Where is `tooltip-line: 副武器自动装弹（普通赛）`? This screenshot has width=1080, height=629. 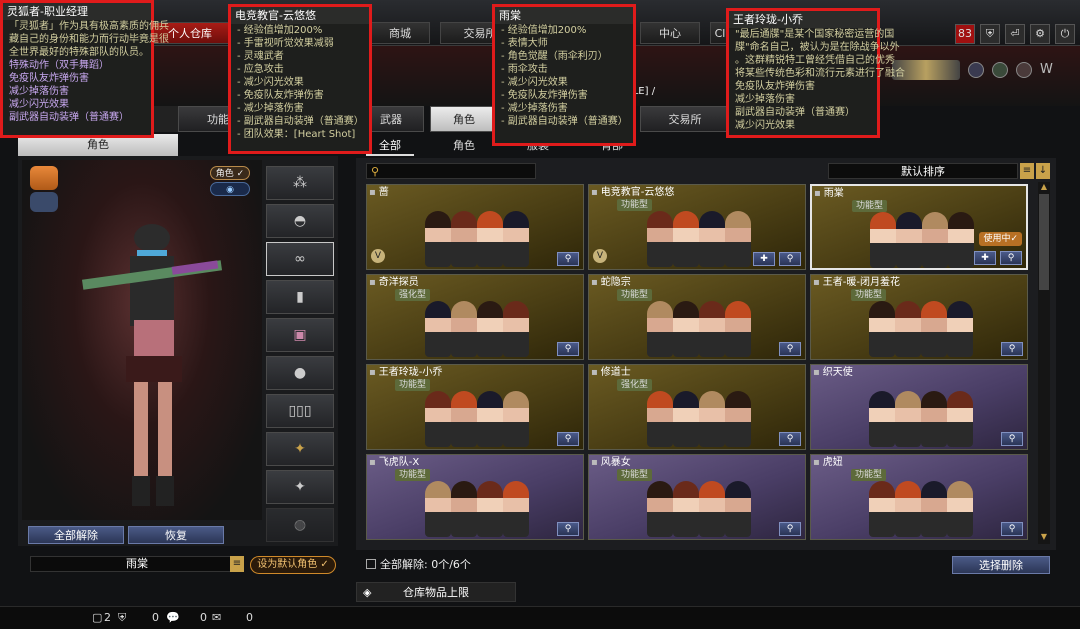 tooltip-line: 副武器自动装弹（普通赛） is located at coordinates (795, 112).